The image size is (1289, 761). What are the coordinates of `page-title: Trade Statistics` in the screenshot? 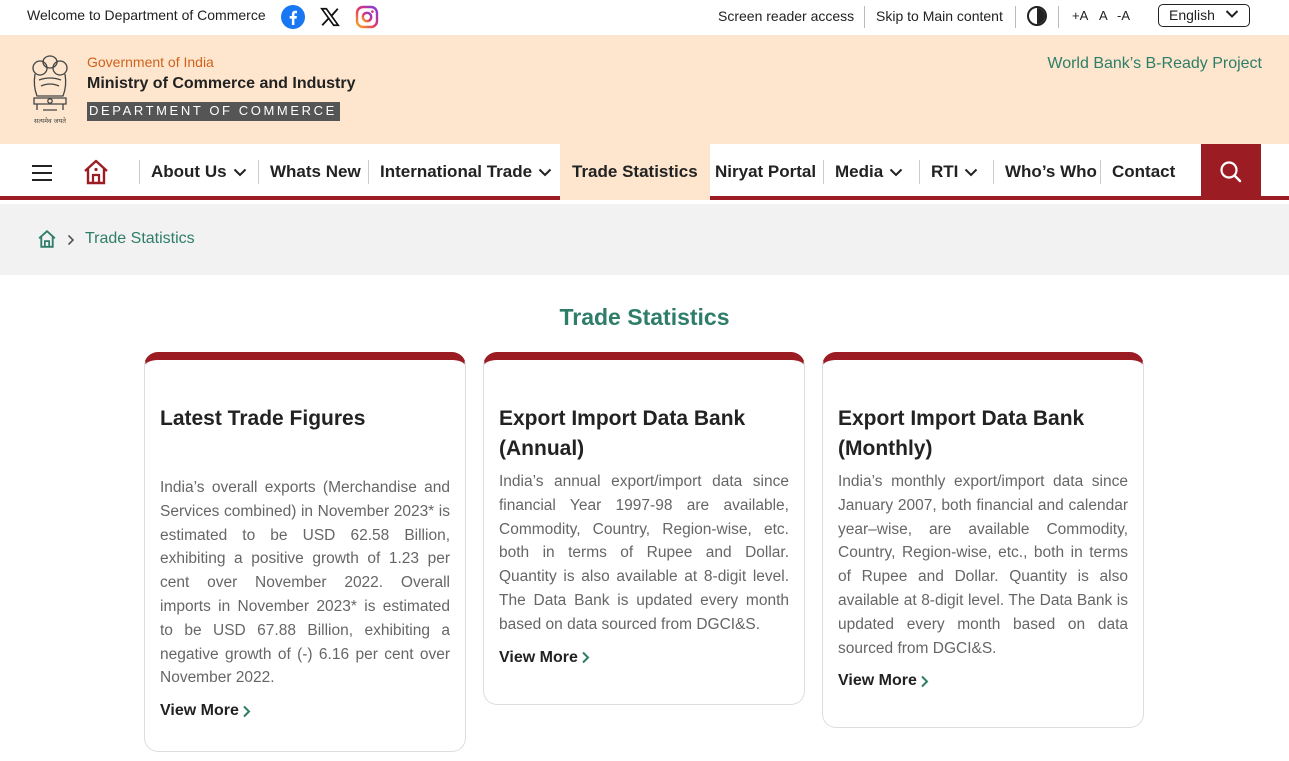 It's located at (644, 317).